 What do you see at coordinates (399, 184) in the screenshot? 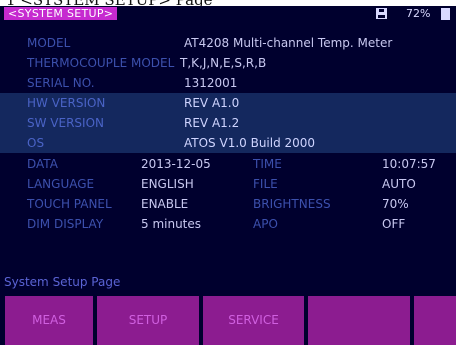
I see `file-value: AUTO` at bounding box center [399, 184].